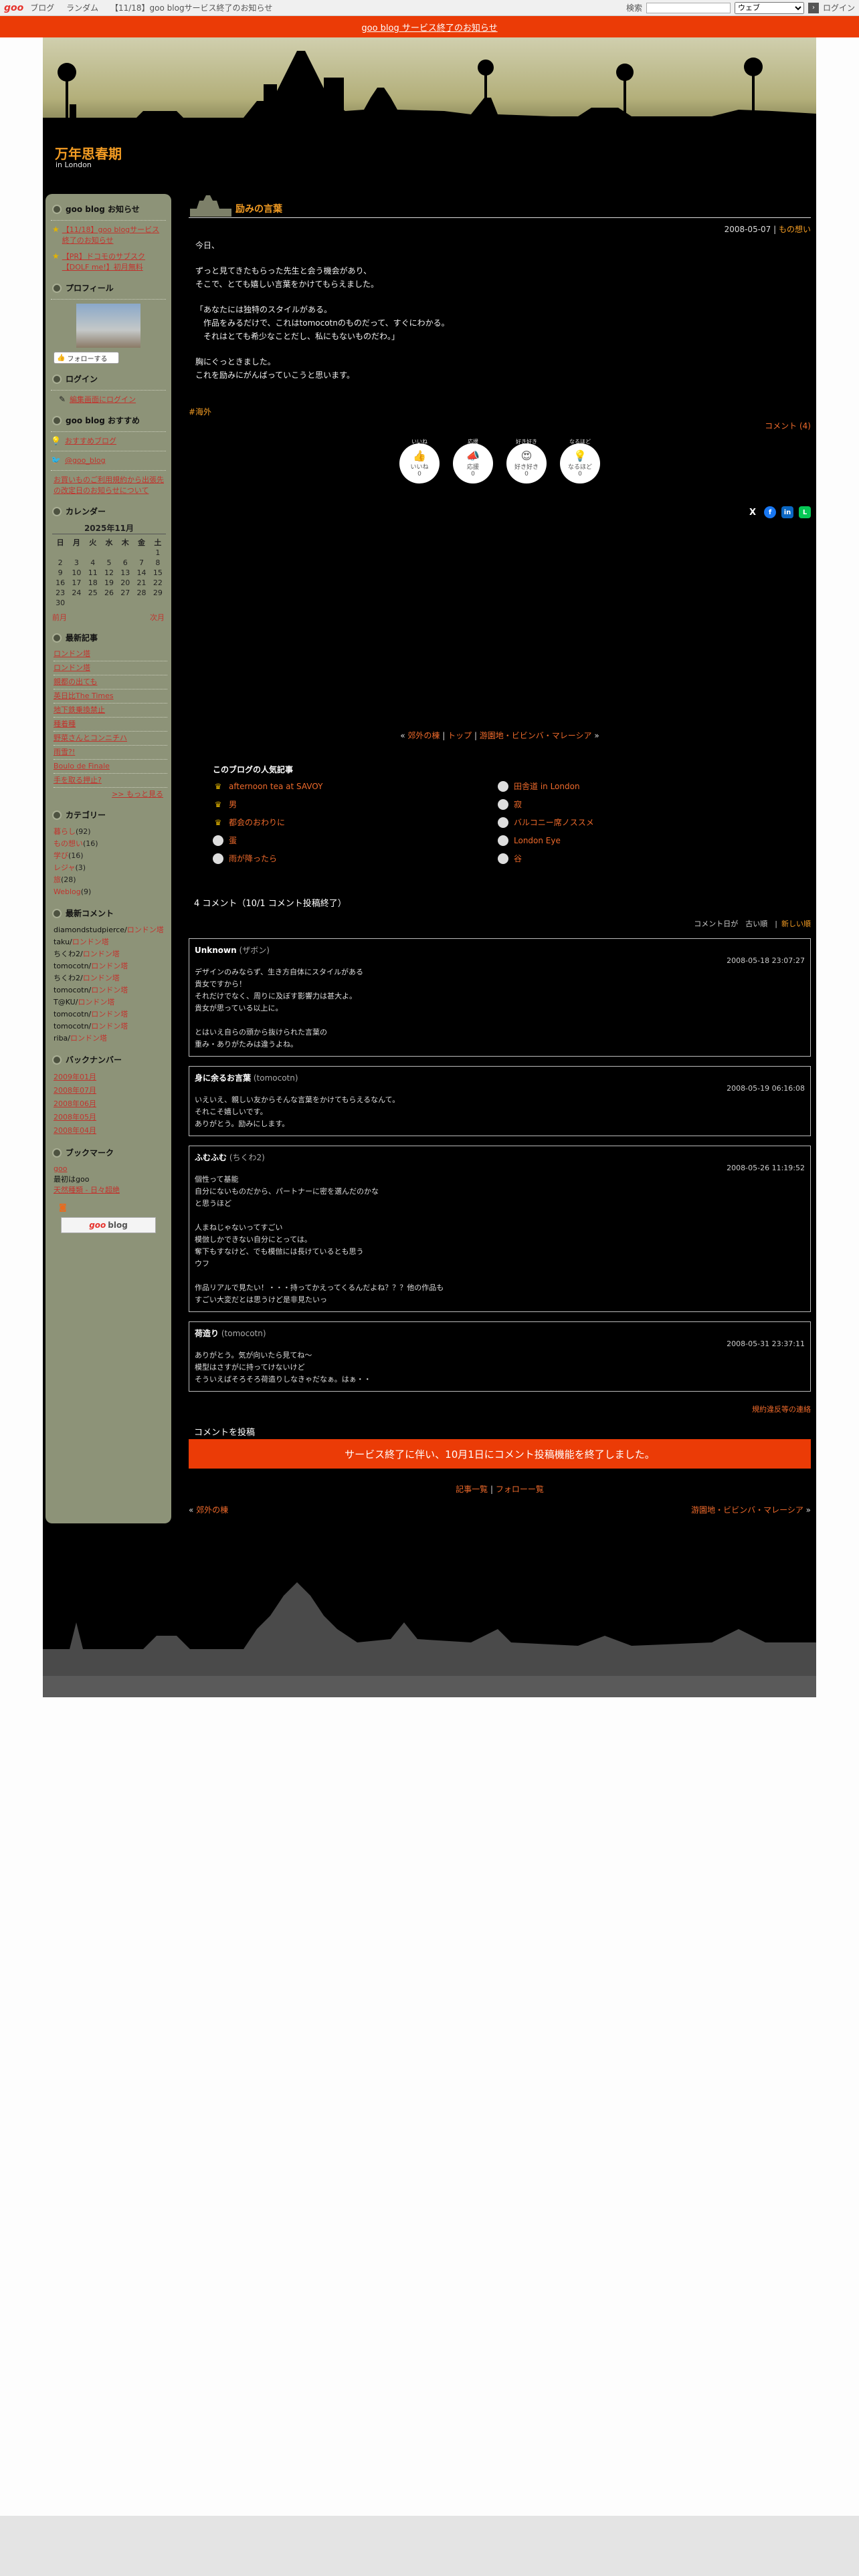 This screenshot has width=859, height=2576. I want to click on goo-blog-badge: goo blog, so click(109, 1225).